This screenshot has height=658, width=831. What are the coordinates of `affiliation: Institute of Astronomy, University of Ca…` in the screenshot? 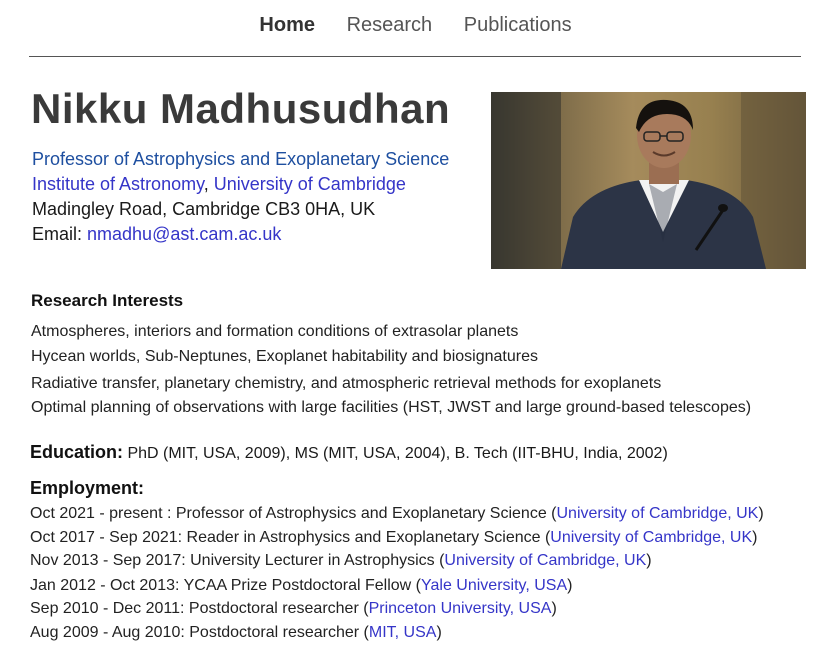 It's located at (219, 184).